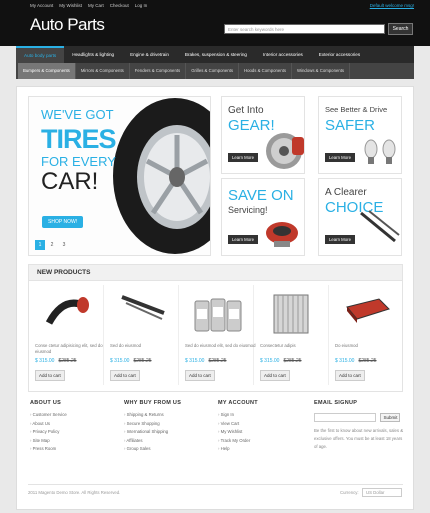 The width and height of the screenshot is (430, 513). I want to click on intake-pipe-image, so click(67, 311).